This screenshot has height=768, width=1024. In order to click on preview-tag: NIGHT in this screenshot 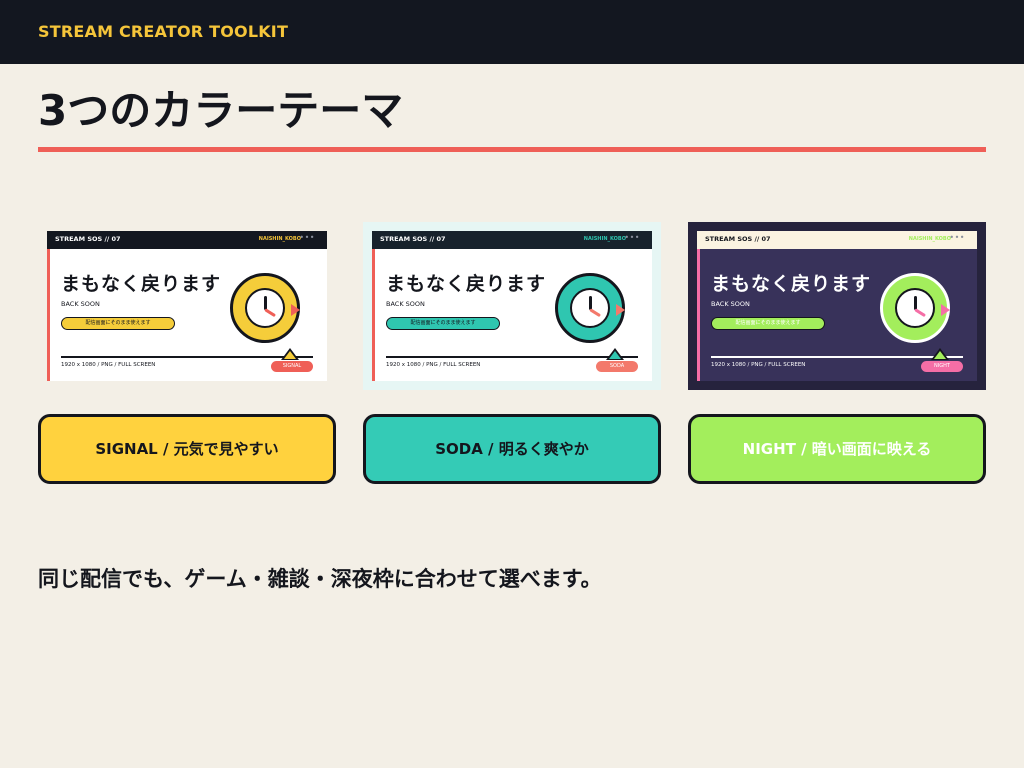, I will do `click(942, 366)`.